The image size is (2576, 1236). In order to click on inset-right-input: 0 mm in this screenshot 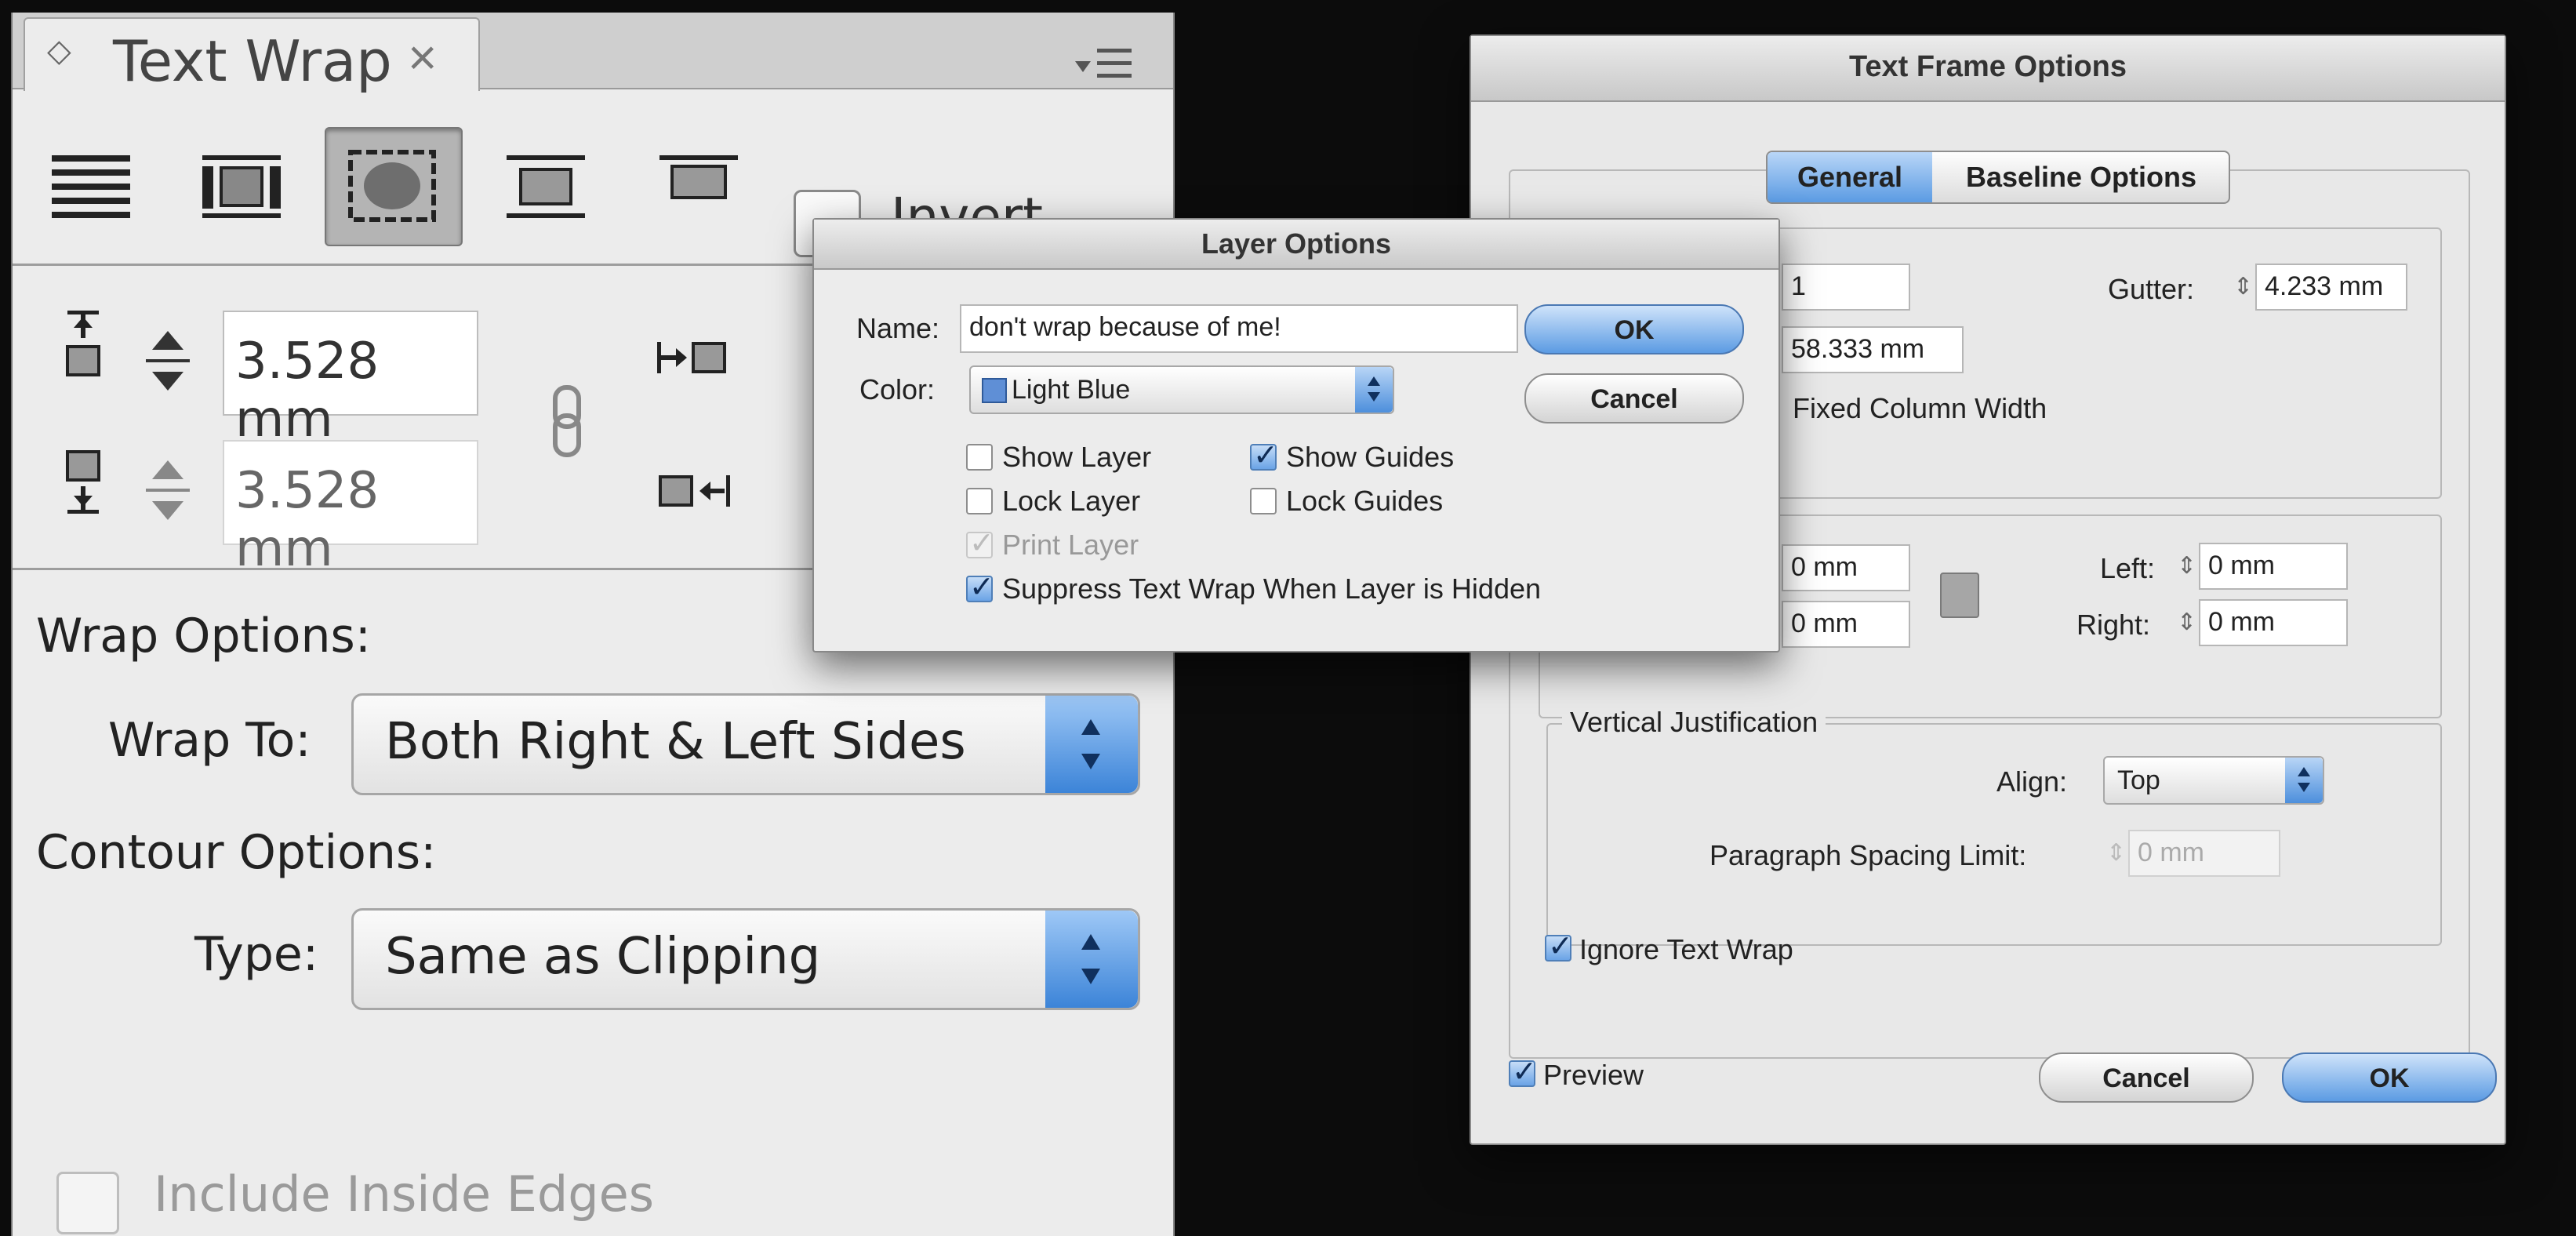, I will do `click(2273, 622)`.